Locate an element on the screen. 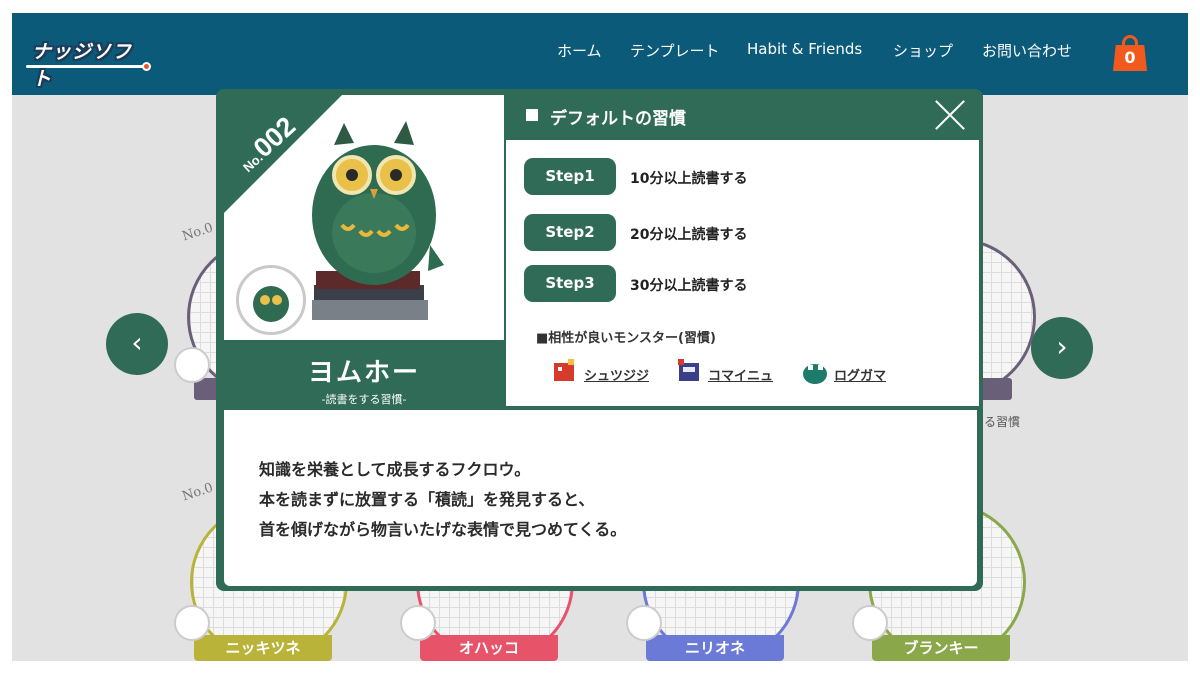 Image resolution: width=1200 pixels, height=675 pixels. bg-card-label: ニッキツネ is located at coordinates (263, 648).